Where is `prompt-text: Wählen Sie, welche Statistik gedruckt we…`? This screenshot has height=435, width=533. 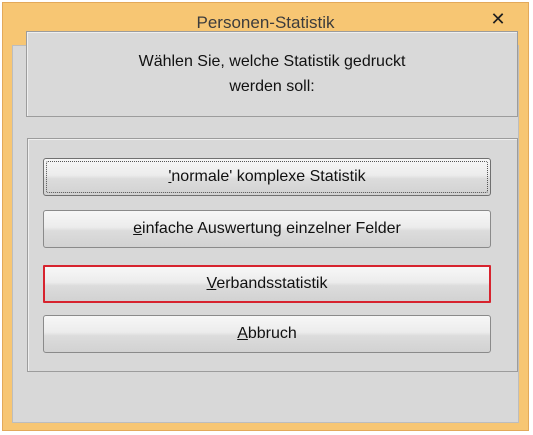 prompt-text: Wählen Sie, welche Statistik gedruckt we… is located at coordinates (272, 74).